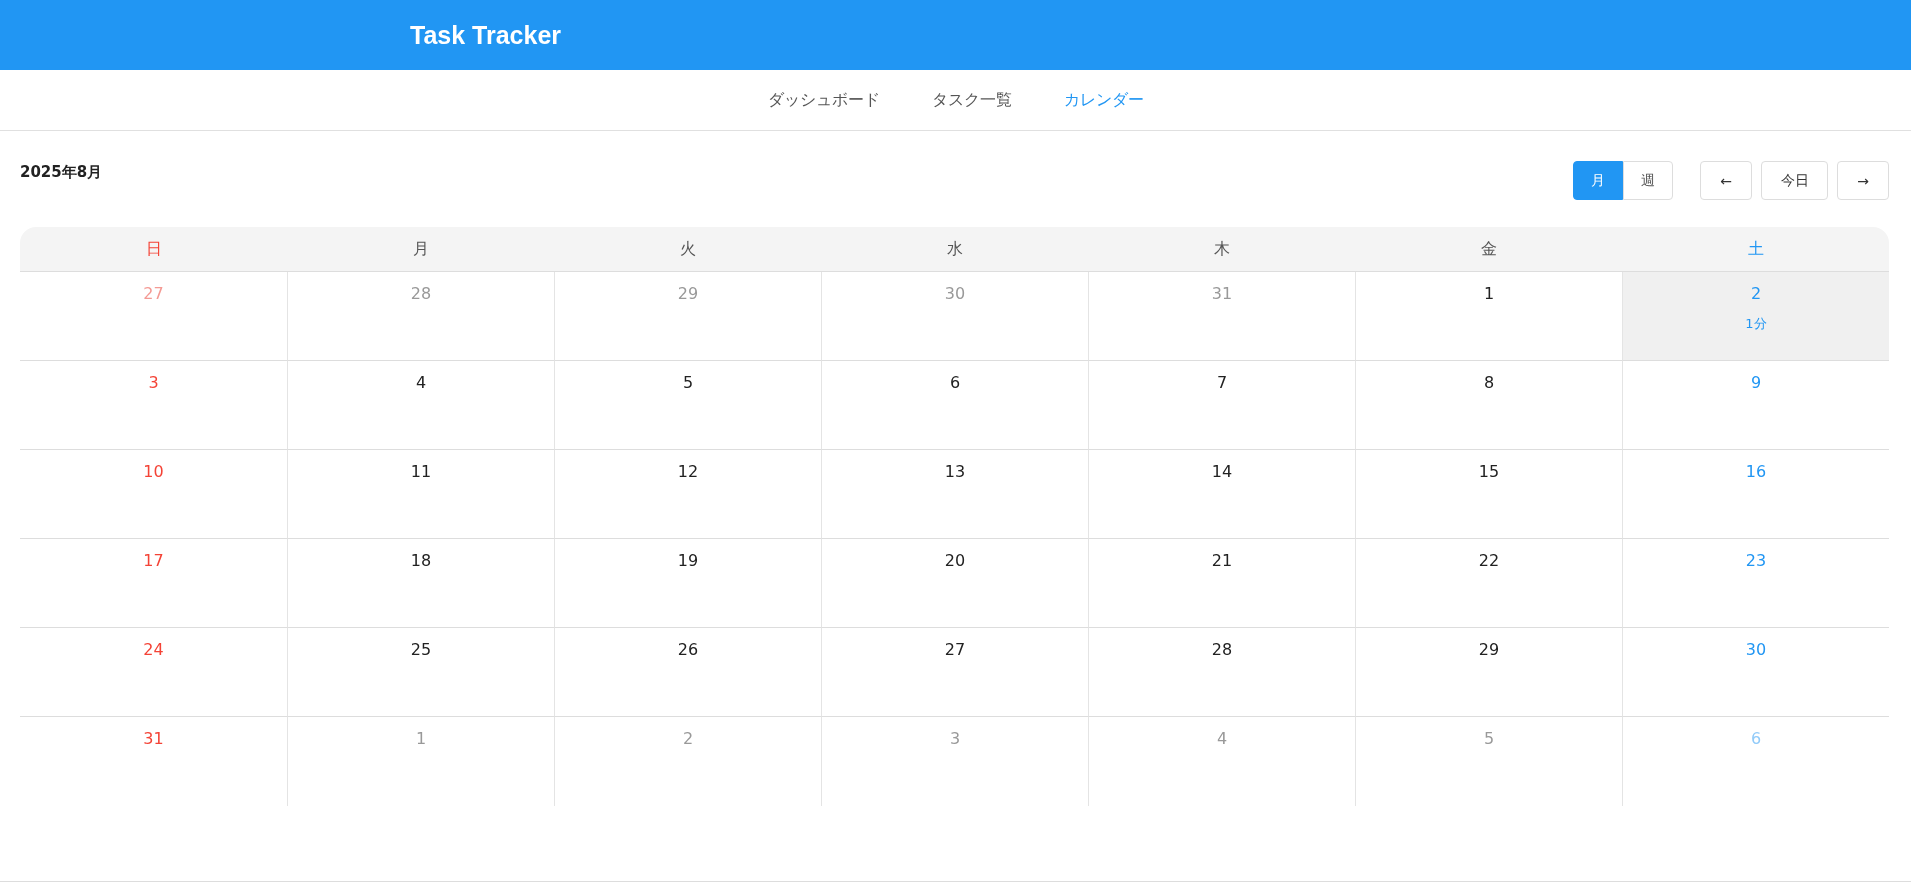 The height and width of the screenshot is (882, 1911). What do you see at coordinates (1726, 180) in the screenshot?
I see `previous-button: ←` at bounding box center [1726, 180].